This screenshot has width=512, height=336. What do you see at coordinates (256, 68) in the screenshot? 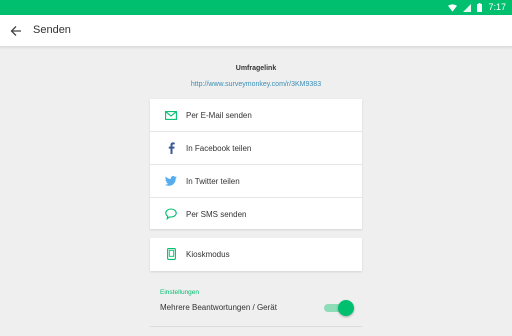
I see `survey-link-heading: Umfragelink` at bounding box center [256, 68].